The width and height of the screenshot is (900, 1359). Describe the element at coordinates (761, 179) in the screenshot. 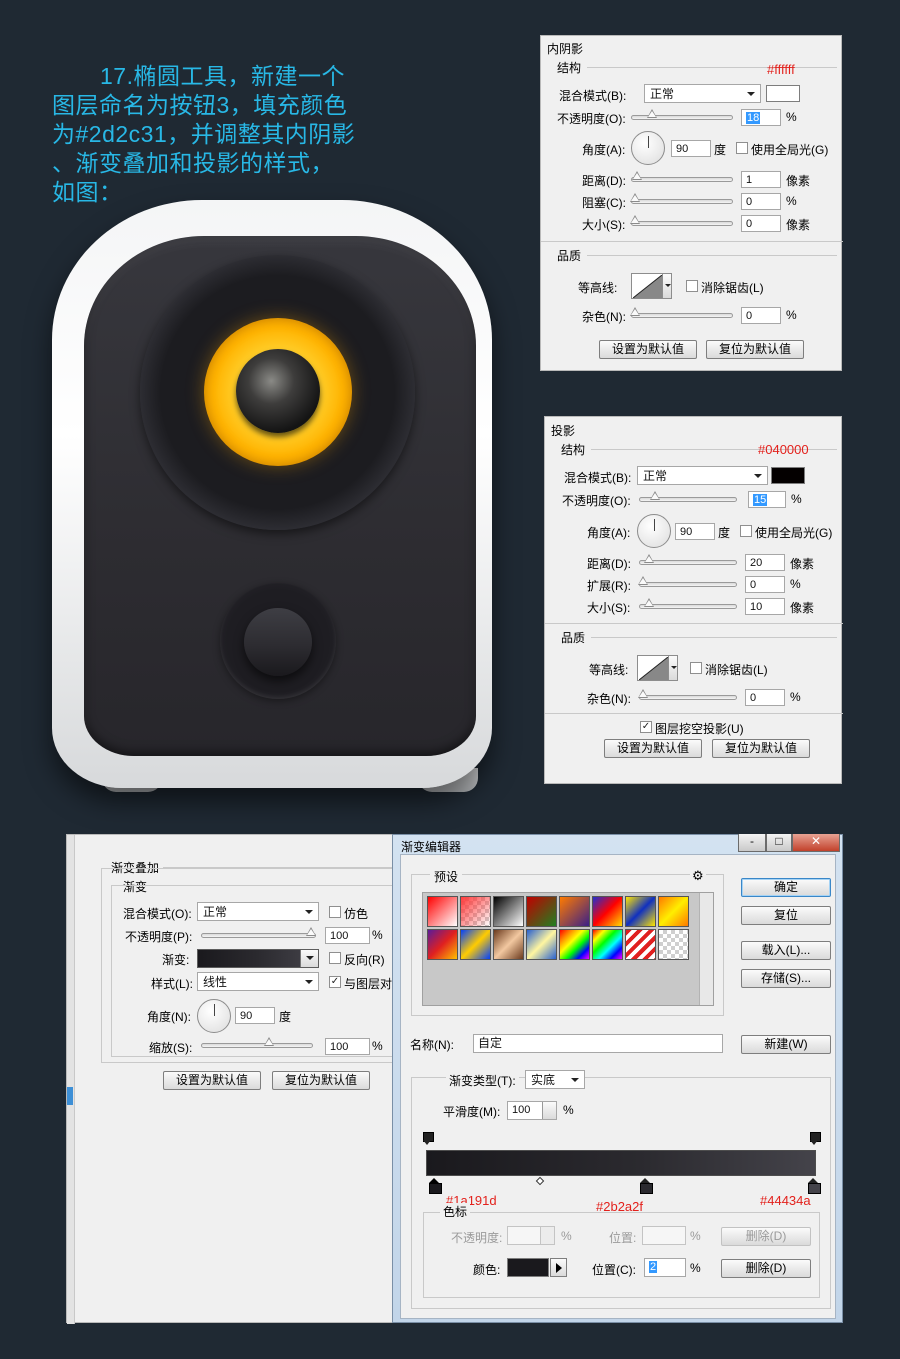

I see `distance-input: 1` at that location.